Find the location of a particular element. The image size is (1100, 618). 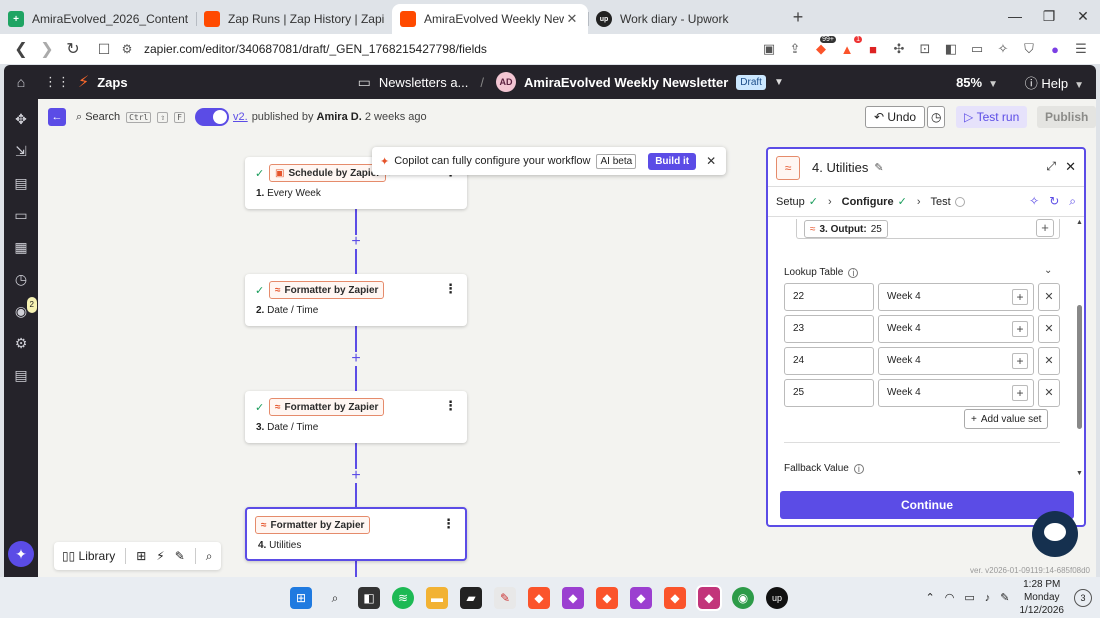

activity-icon: ◉ 2 is located at coordinates (25, 308).